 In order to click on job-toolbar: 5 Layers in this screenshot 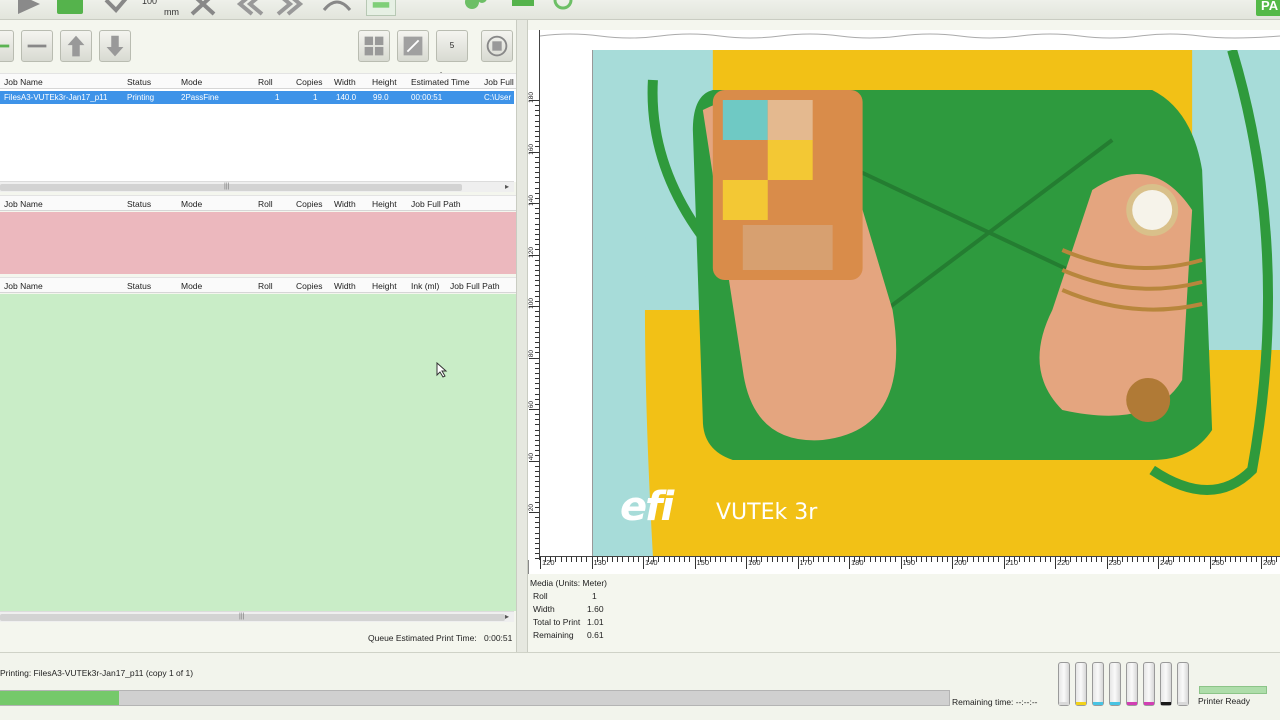, I will do `click(258, 50)`.